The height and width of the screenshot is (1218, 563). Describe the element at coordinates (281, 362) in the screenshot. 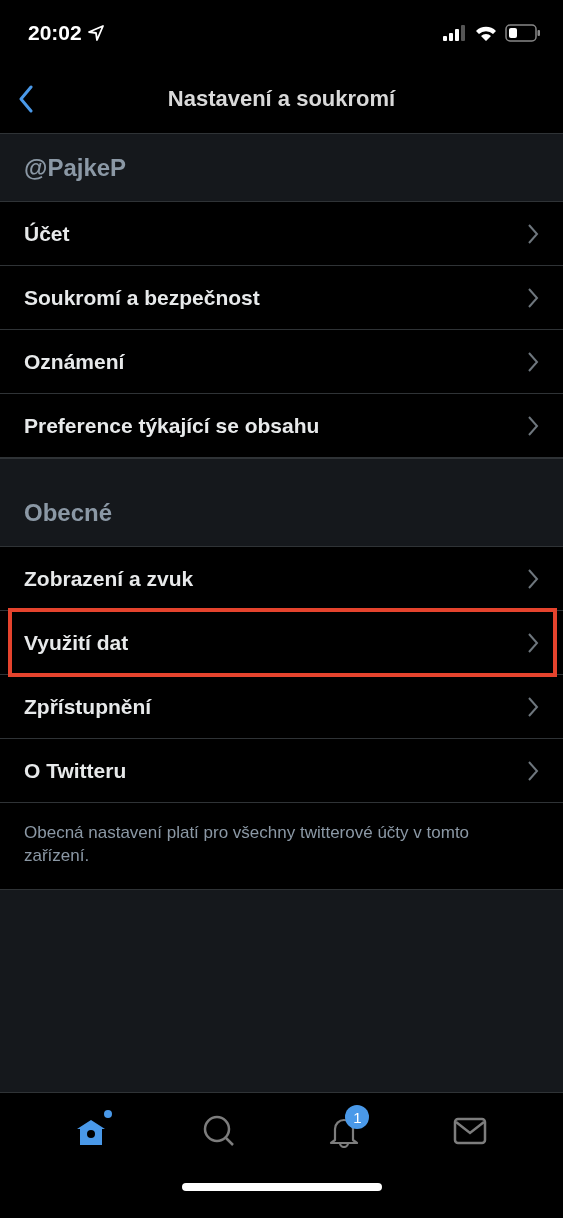

I see `settings-row: Oznámení` at that location.